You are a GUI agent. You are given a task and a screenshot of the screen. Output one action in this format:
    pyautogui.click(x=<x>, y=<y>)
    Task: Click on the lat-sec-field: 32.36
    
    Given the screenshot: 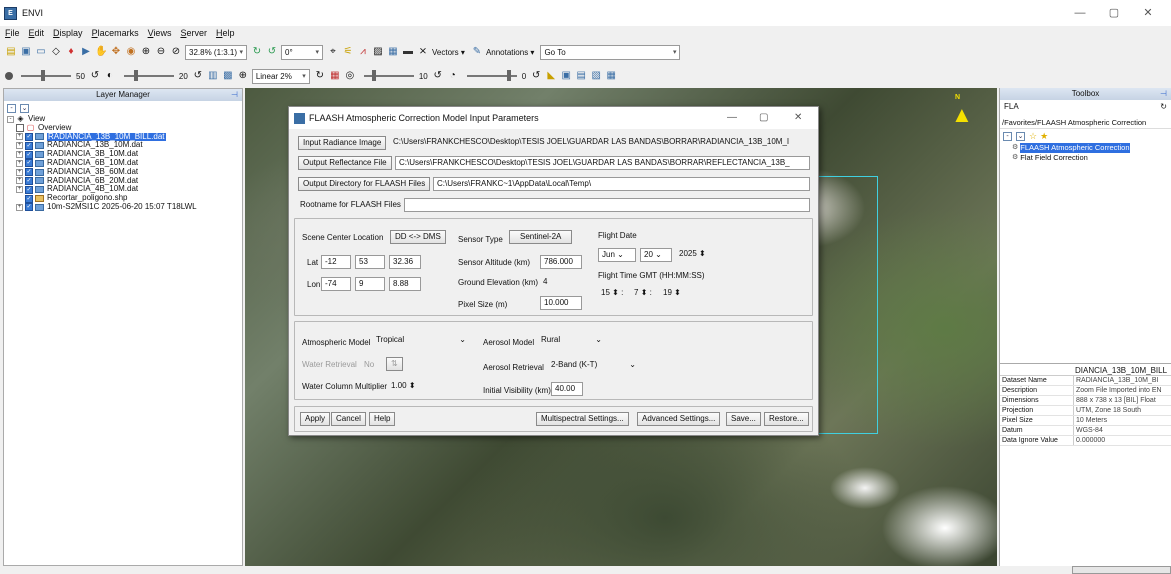 What is the action you would take?
    pyautogui.click(x=405, y=262)
    